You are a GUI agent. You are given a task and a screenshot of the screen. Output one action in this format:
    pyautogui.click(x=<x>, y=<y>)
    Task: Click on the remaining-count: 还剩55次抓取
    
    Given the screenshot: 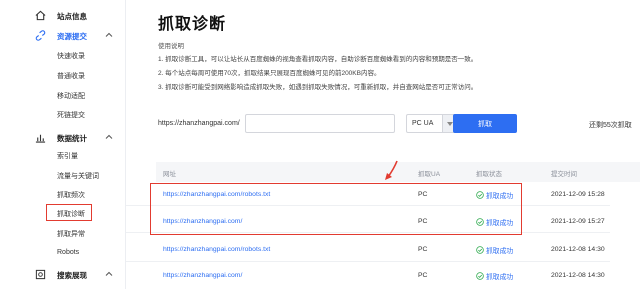 What is the action you would take?
    pyautogui.click(x=610, y=125)
    